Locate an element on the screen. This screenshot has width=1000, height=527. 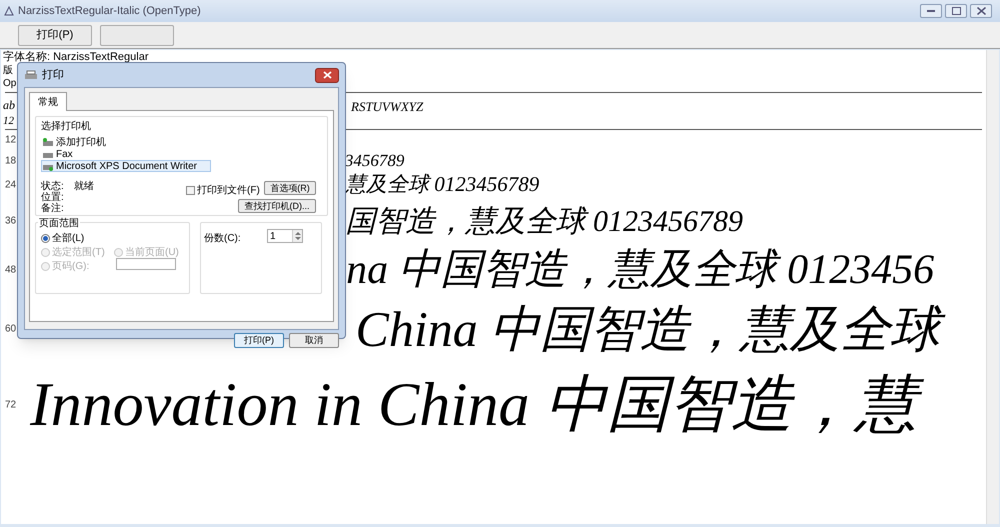
copies-spinner: 1 is located at coordinates (285, 236).